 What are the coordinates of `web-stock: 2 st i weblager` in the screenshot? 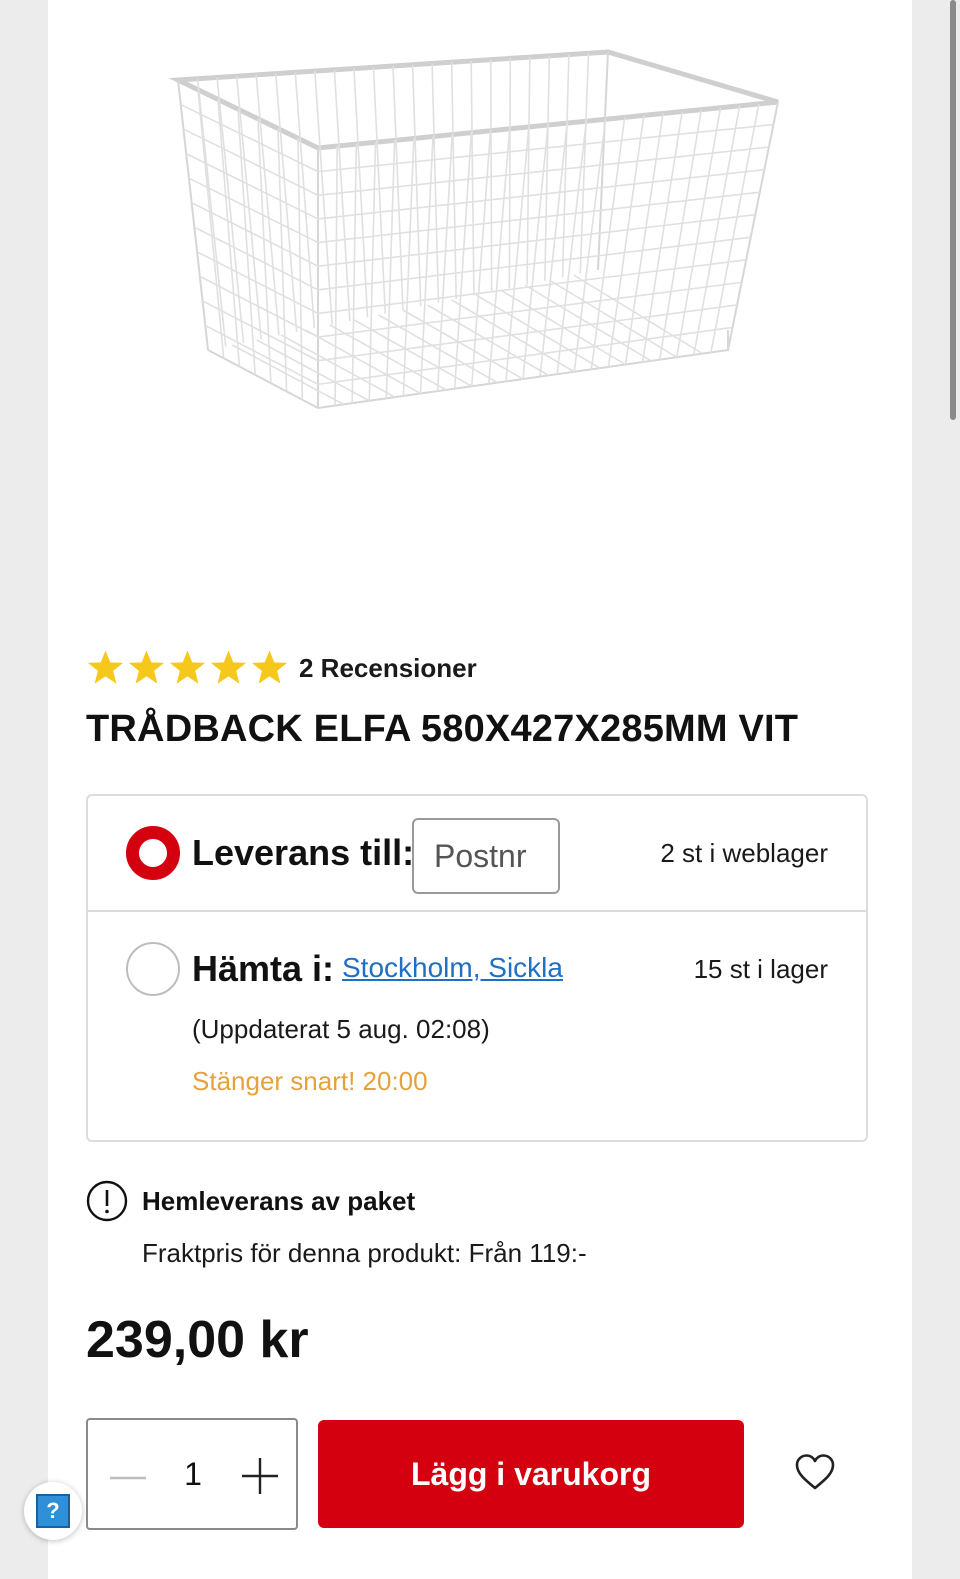 It's located at (744, 853).